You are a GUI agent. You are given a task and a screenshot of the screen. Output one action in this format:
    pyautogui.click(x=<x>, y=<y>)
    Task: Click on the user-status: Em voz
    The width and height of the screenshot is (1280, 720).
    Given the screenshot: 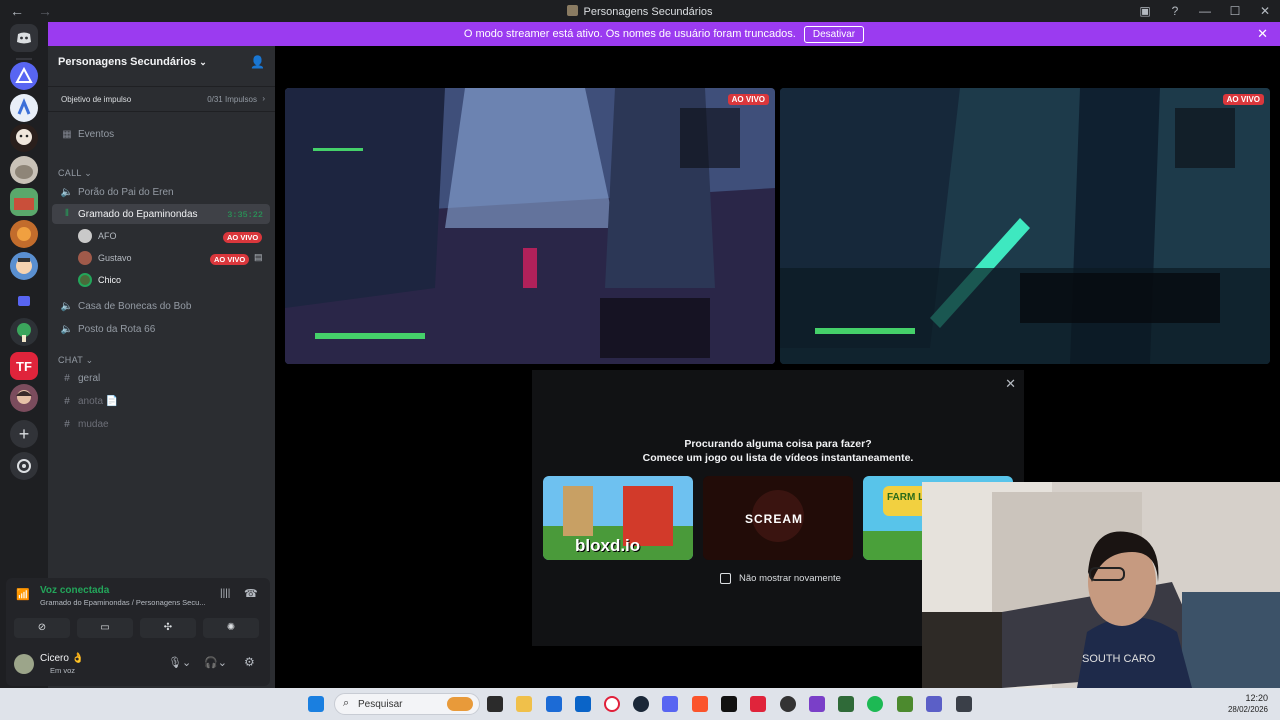 What is the action you would take?
    pyautogui.click(x=63, y=670)
    